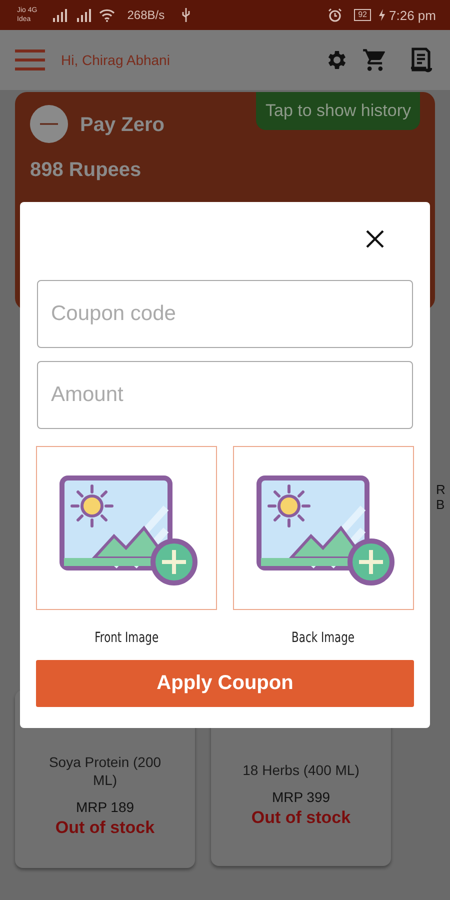  Describe the element at coordinates (105, 771) in the screenshot. I see `product-name: Soya Protein (200 ML)` at that location.